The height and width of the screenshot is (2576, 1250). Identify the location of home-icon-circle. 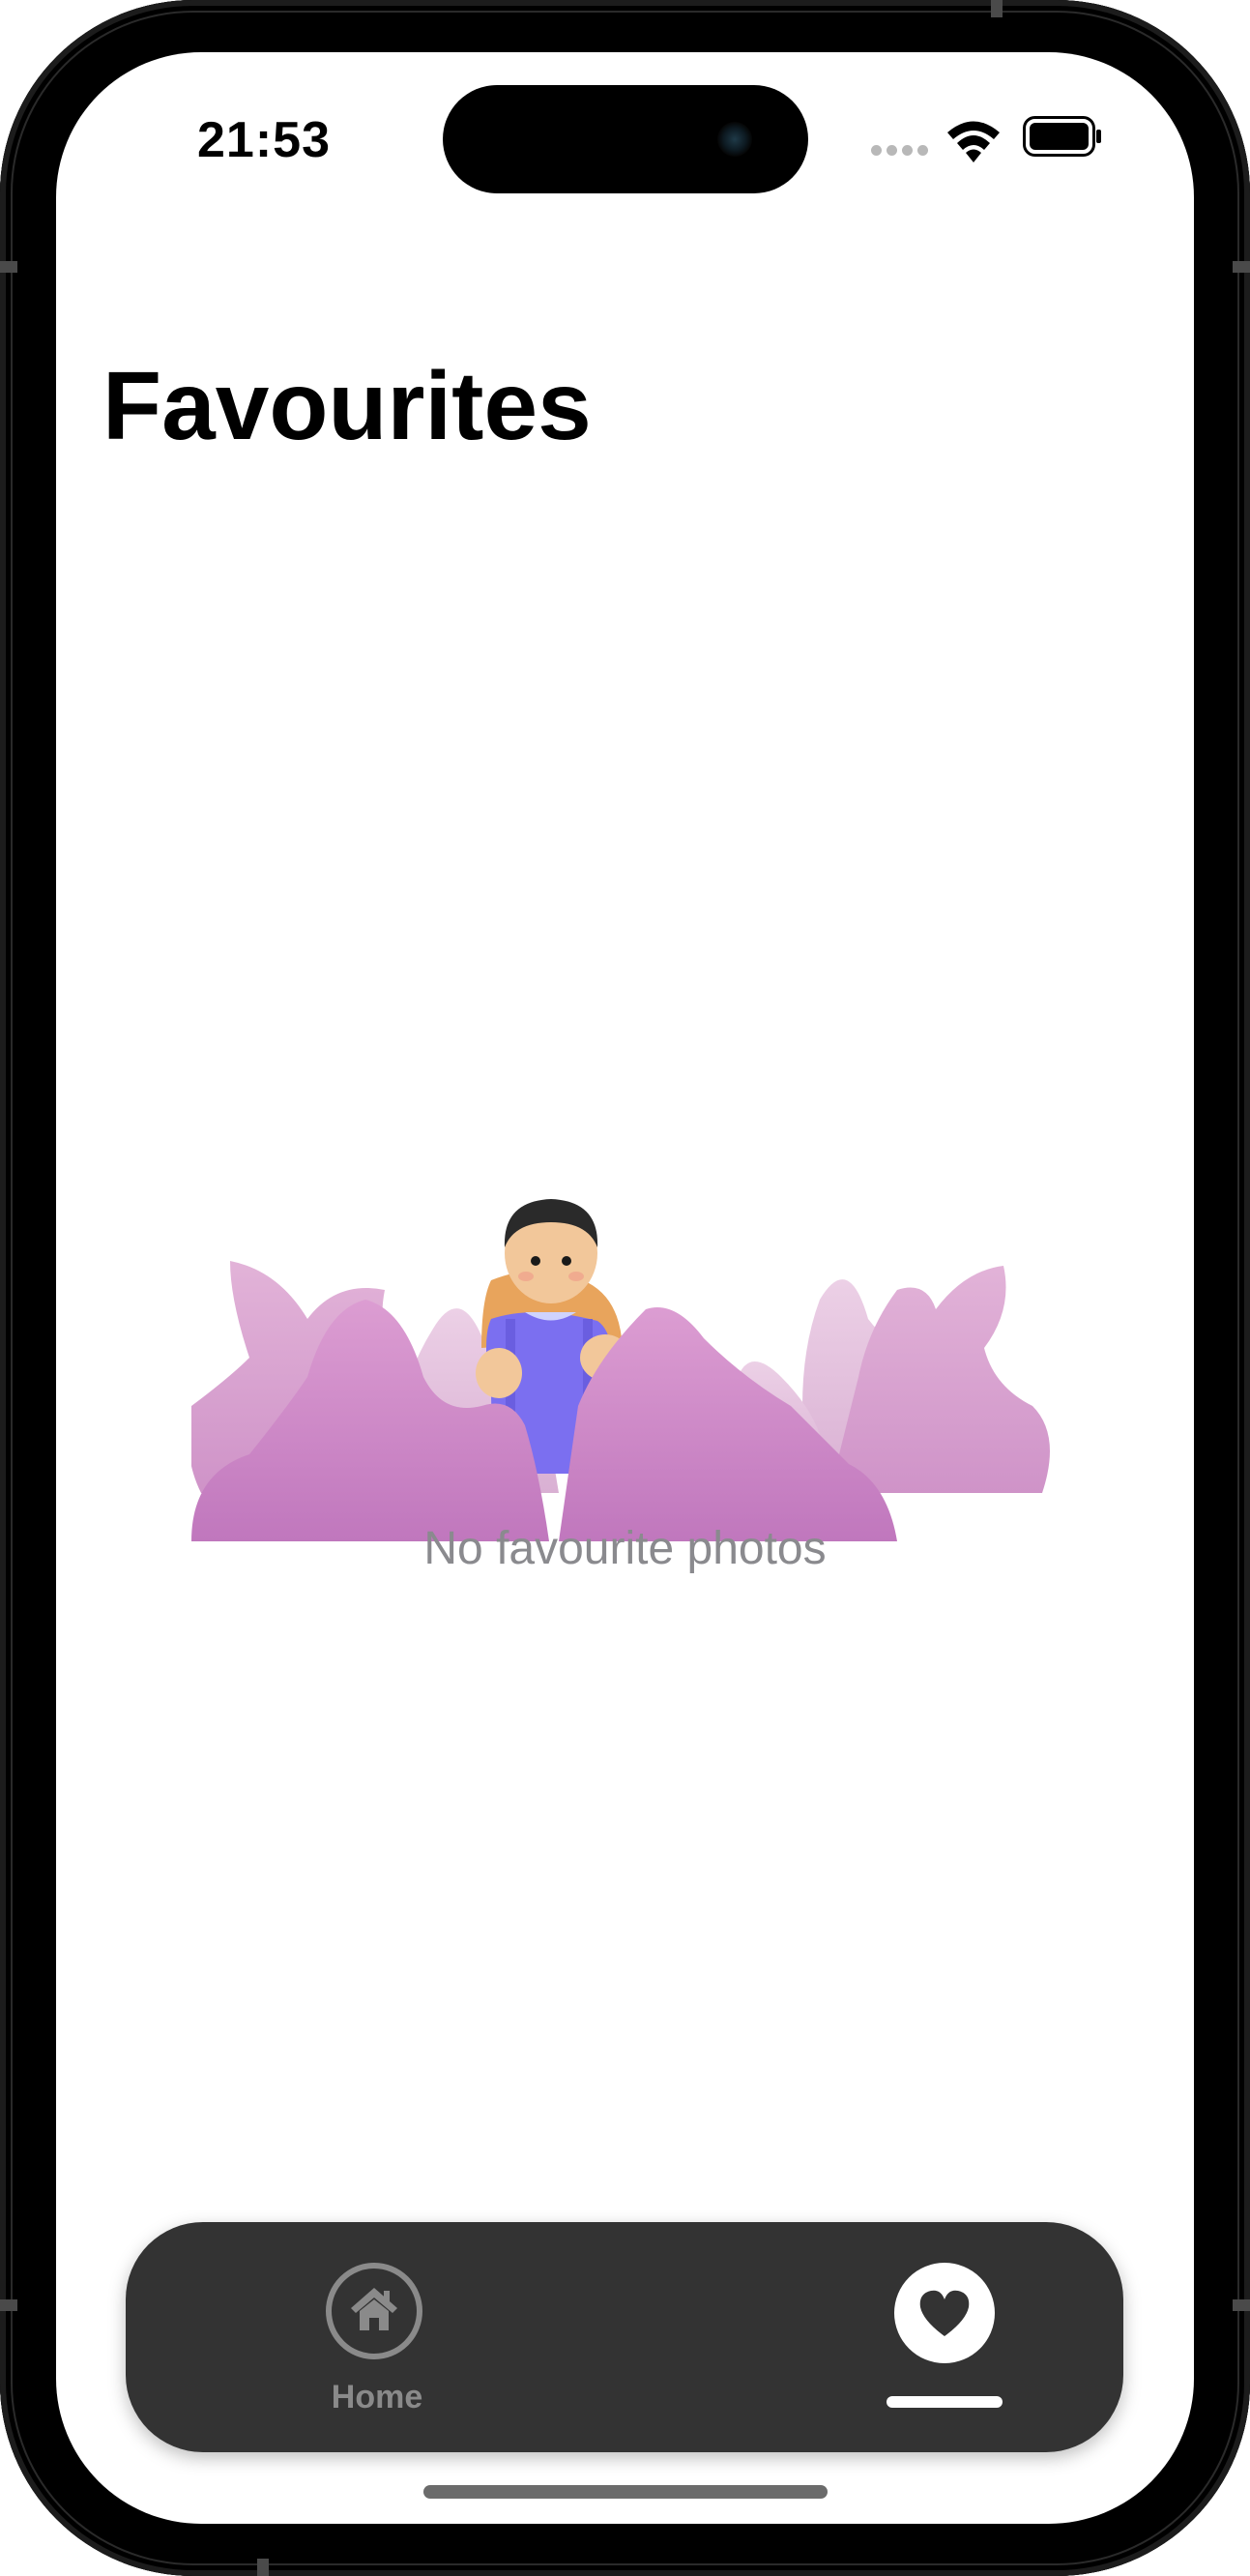
(374, 2311).